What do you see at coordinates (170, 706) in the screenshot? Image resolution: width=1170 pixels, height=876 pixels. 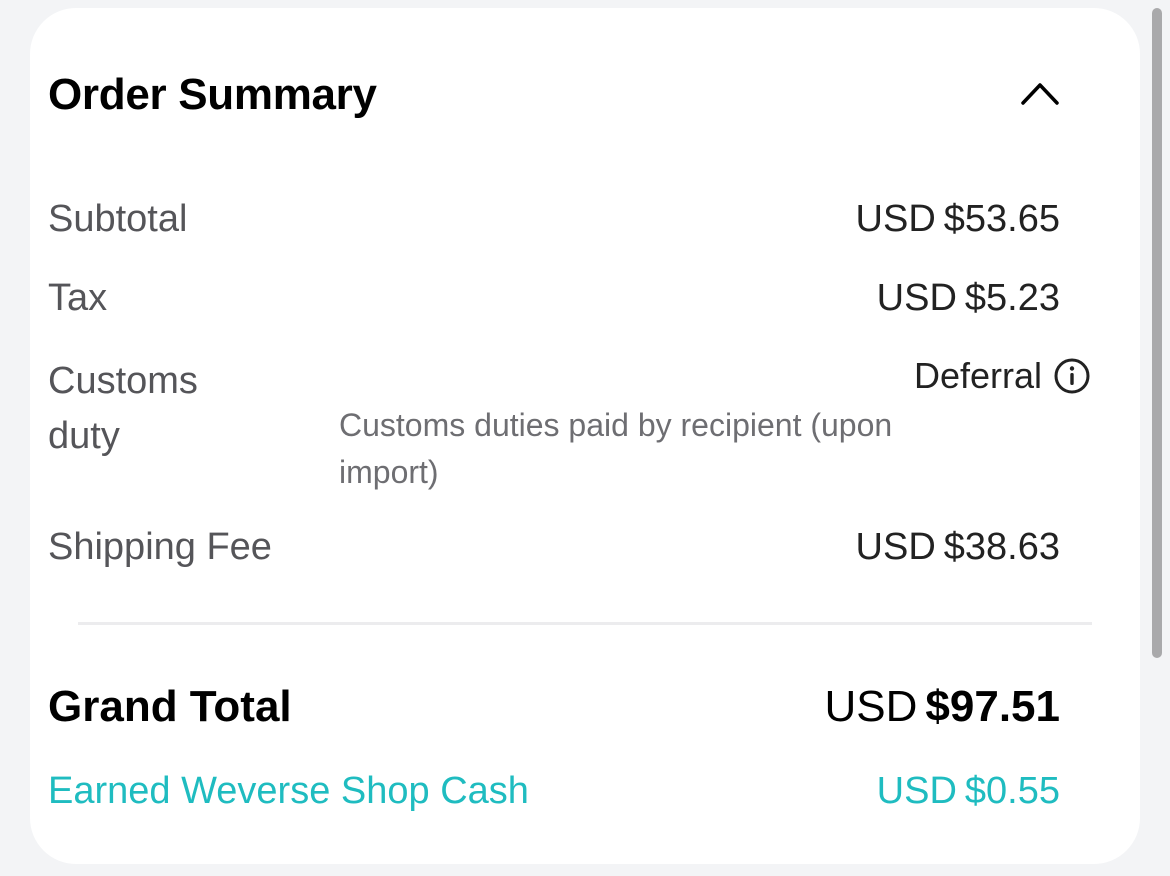 I see `grand-total-label: Grand Total` at bounding box center [170, 706].